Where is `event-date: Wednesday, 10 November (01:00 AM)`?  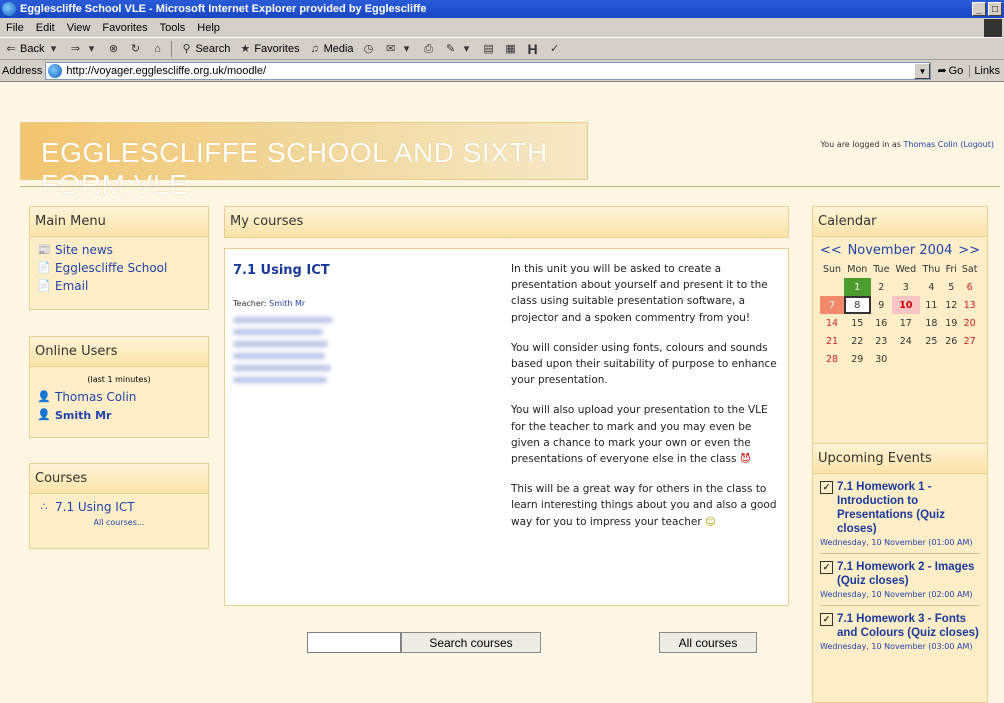 event-date: Wednesday, 10 November (01:00 AM) is located at coordinates (896, 542).